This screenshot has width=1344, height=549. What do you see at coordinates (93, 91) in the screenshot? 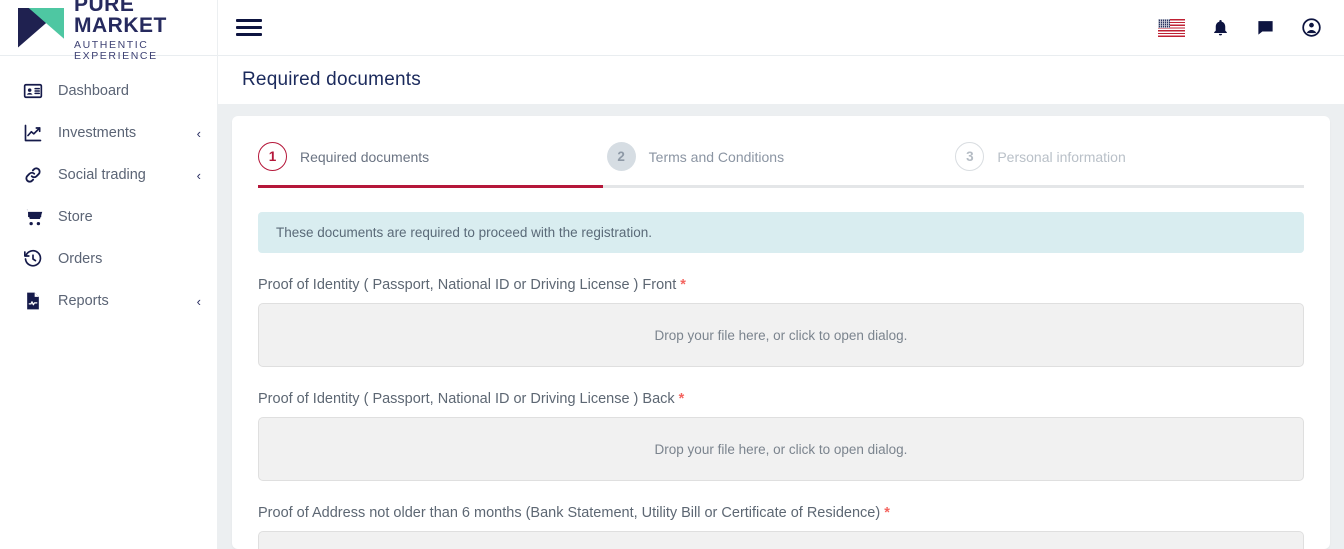
I see `sidebar-item-label: Dashboard` at bounding box center [93, 91].